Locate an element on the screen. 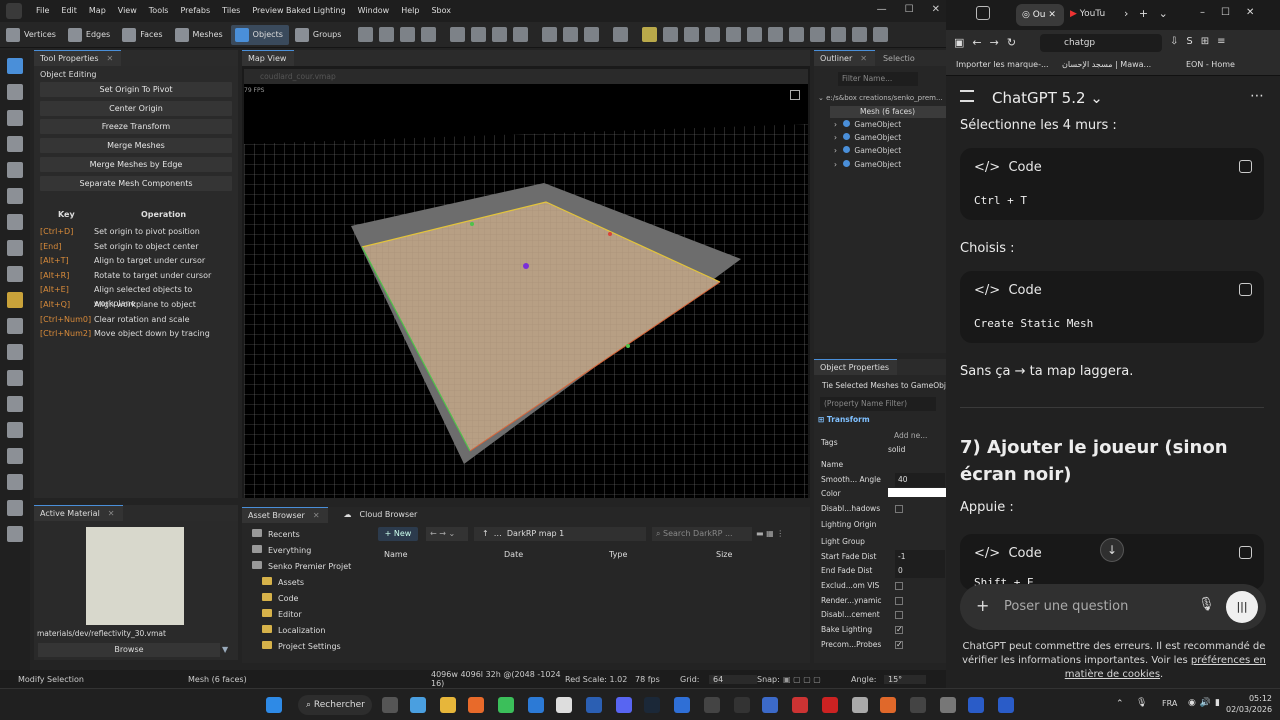 This screenshot has width=1280, height=720. asset-tree-item: Everything is located at coordinates (281, 550).